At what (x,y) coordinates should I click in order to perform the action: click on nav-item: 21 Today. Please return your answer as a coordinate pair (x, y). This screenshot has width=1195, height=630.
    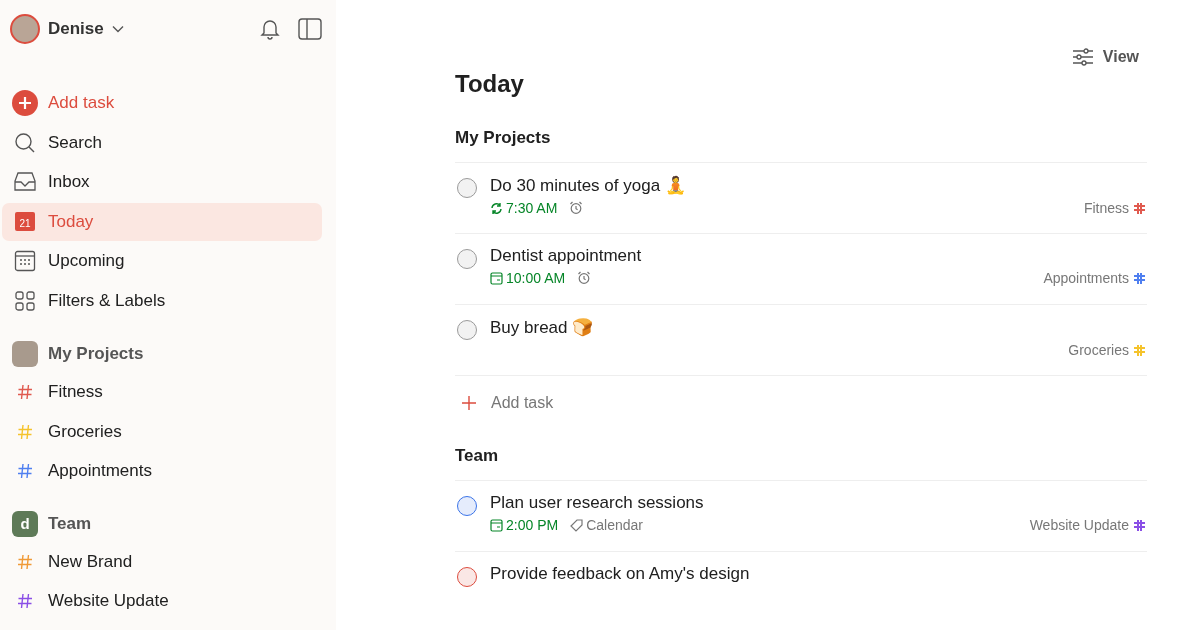
    Looking at the image, I should click on (162, 221).